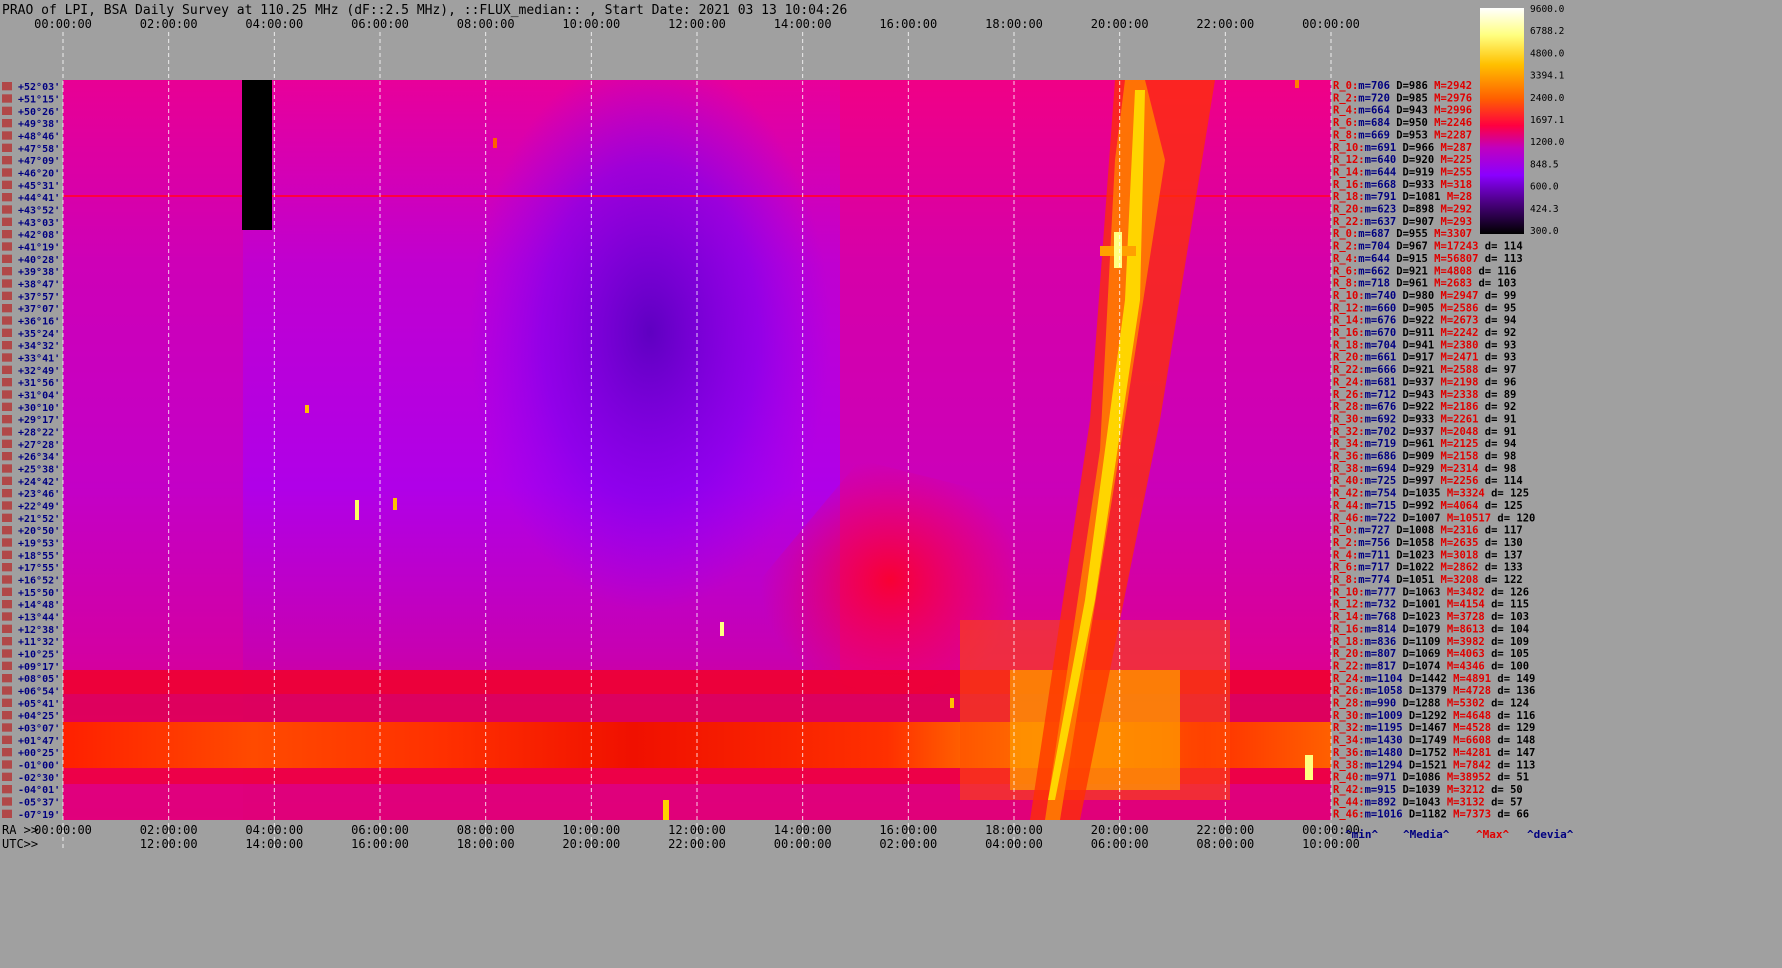  I want to click on stats-max: 2996, so click(1459, 111).